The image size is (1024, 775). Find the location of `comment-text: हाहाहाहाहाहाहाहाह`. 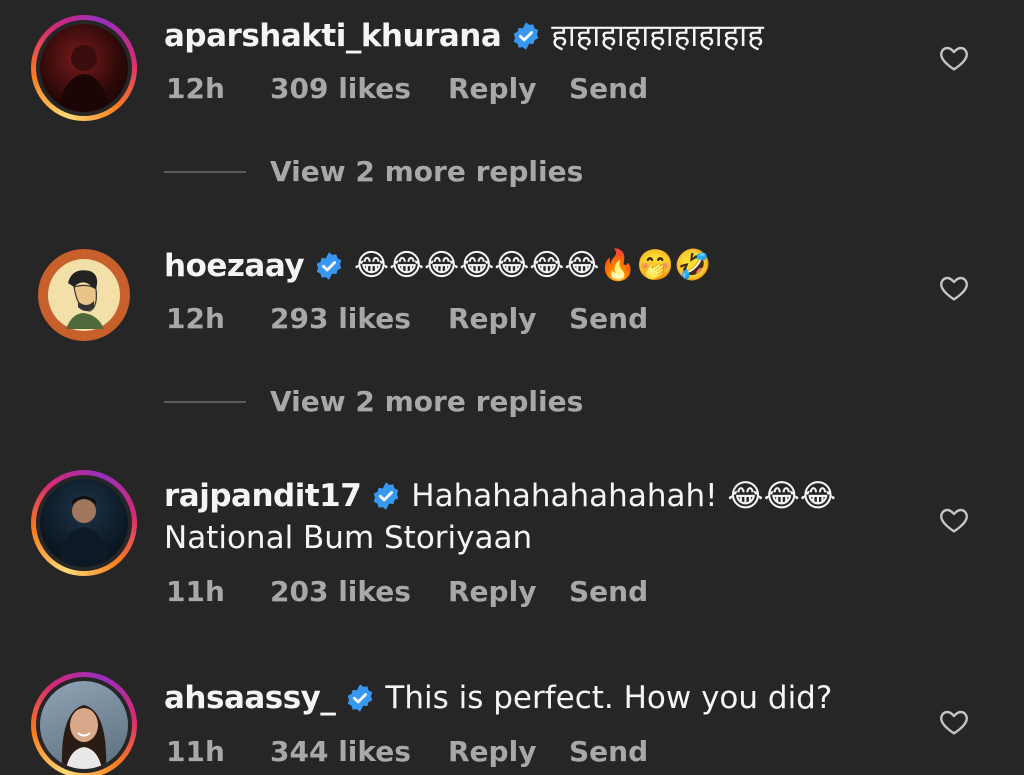

comment-text: हाहाहाहाहाहाहाहाह is located at coordinates (657, 36).